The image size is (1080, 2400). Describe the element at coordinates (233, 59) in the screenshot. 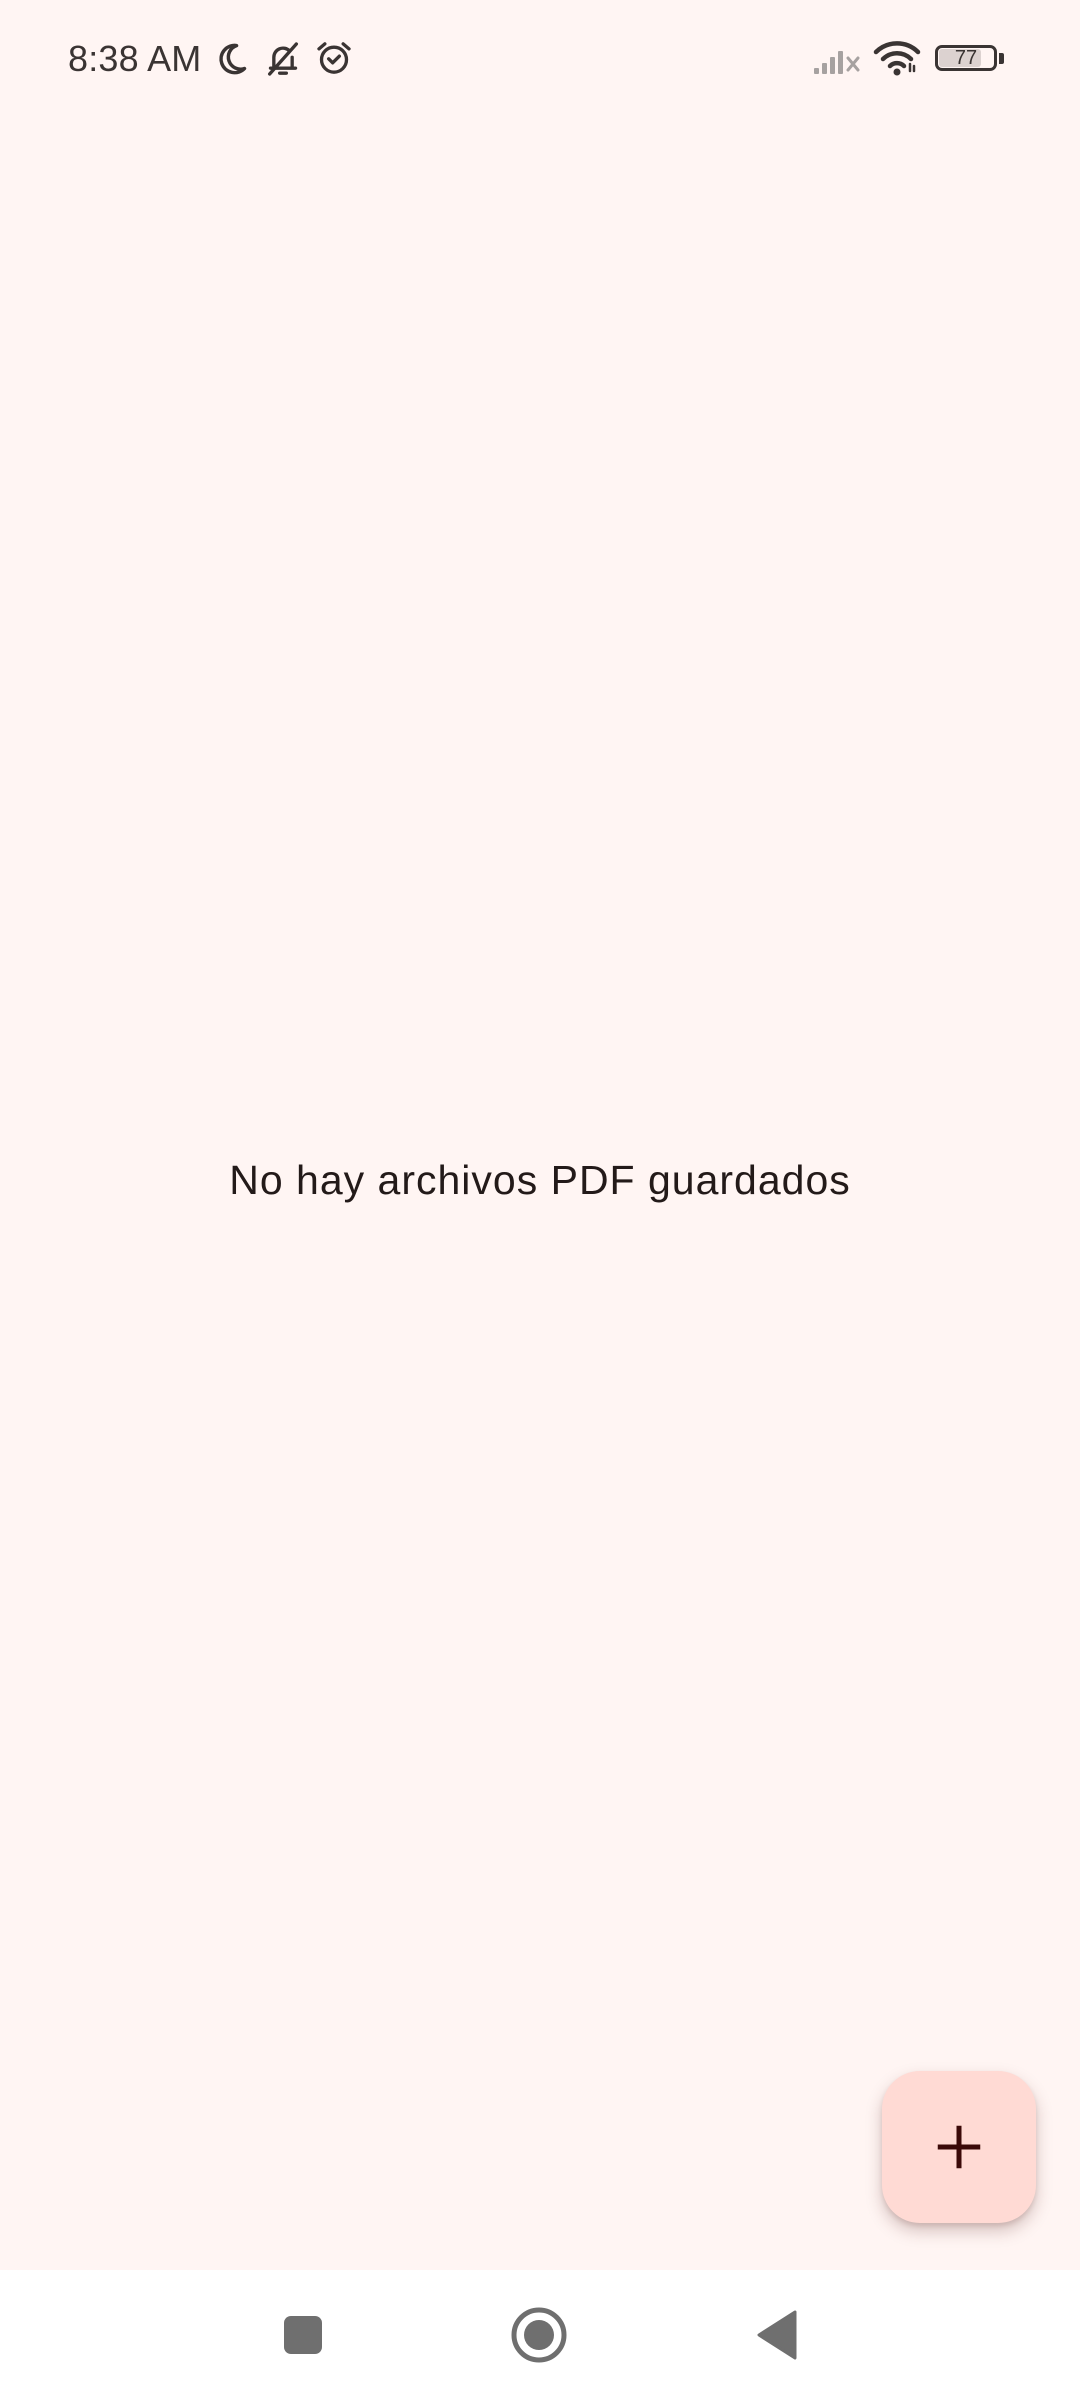

I see `moon-icon` at that location.